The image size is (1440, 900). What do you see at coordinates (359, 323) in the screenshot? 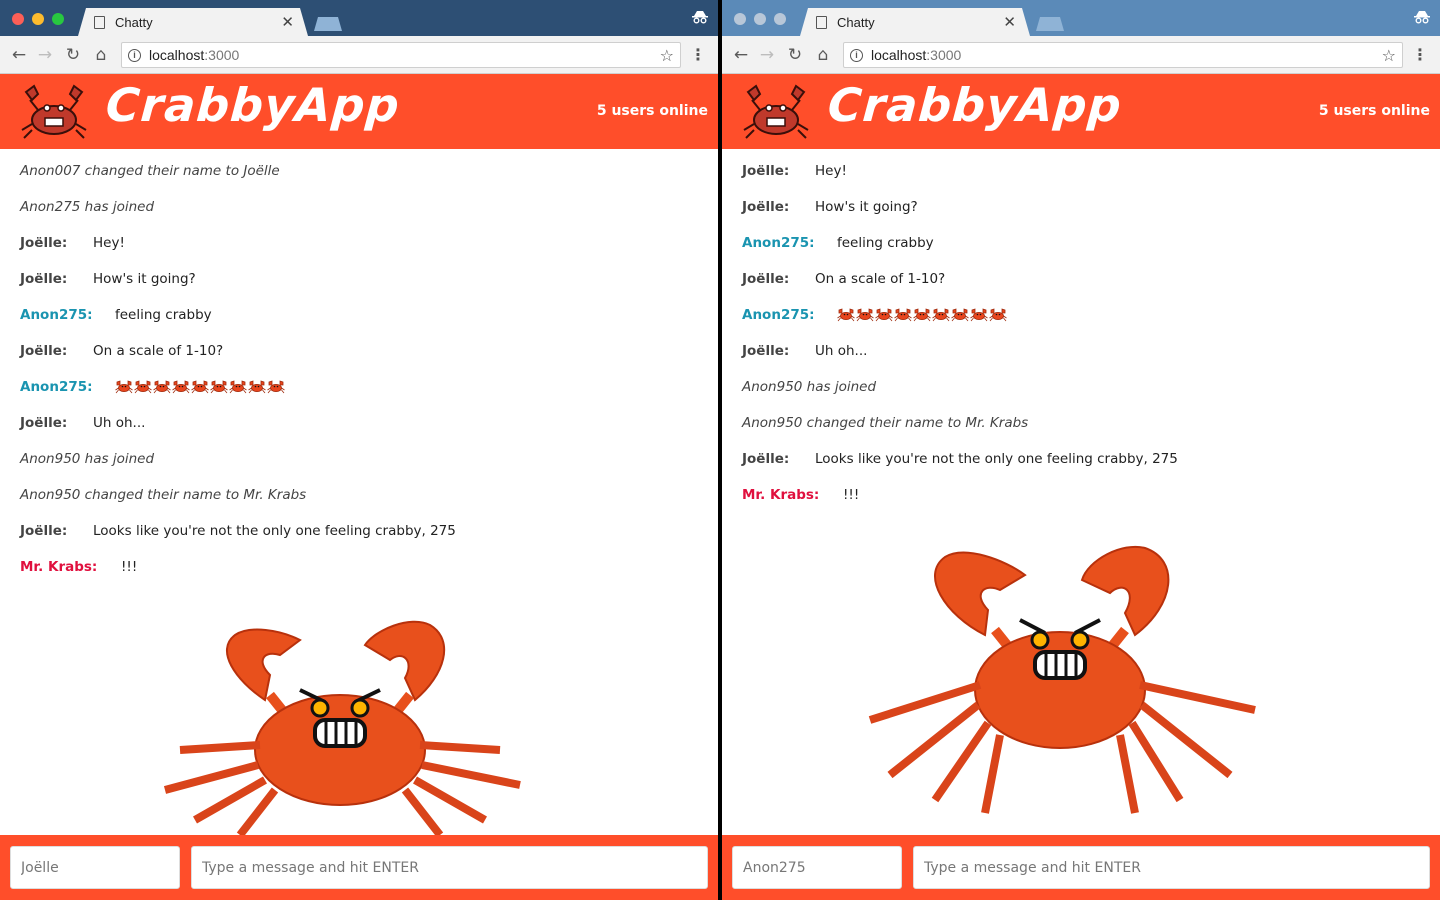
I see `chat-message: Anon275: feeling crabby` at bounding box center [359, 323].